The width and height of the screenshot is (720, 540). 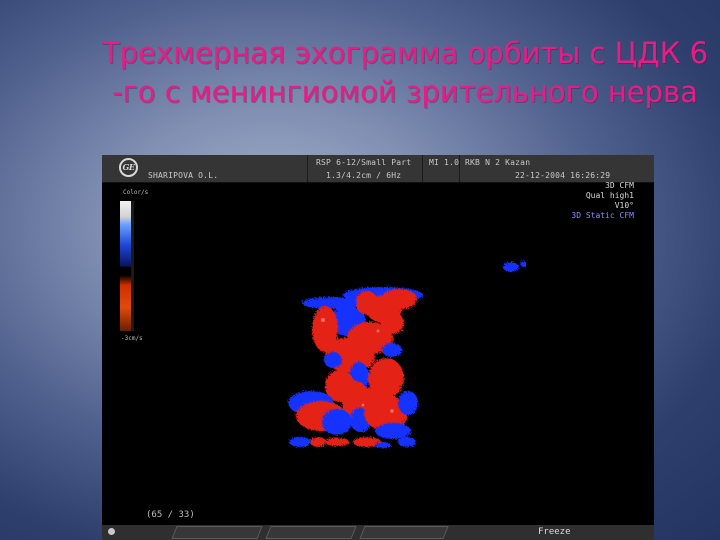 I want to click on angle-setting: V10°, so click(x=624, y=205).